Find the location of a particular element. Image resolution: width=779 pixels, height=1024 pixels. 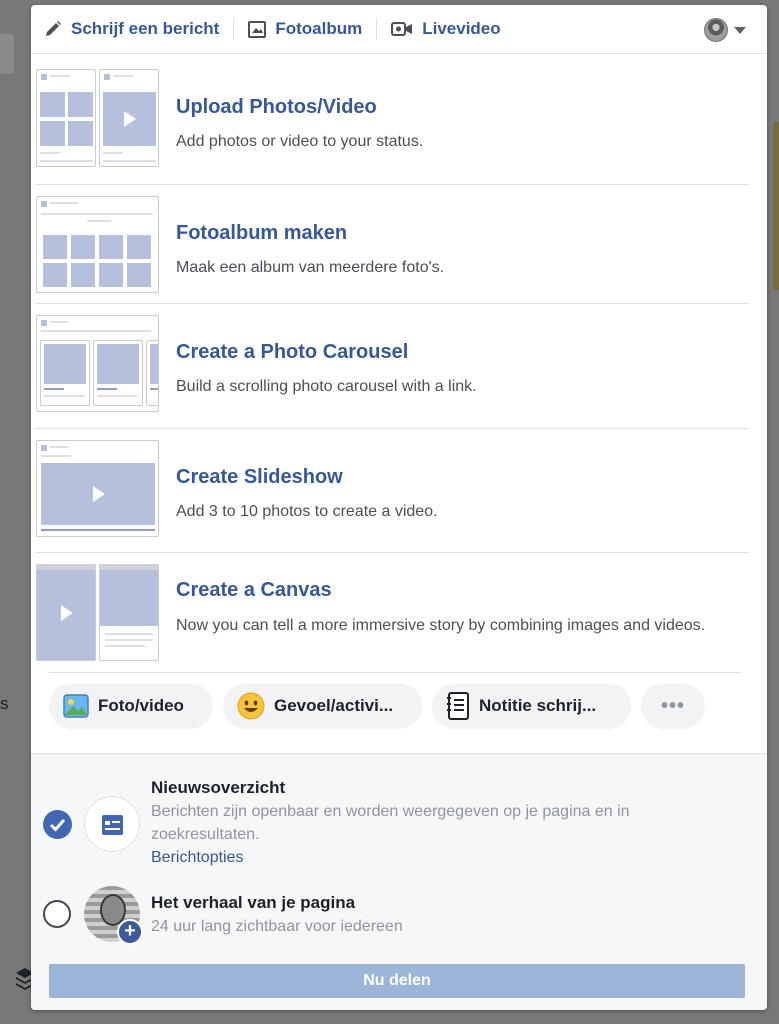

more-options-button: ••• is located at coordinates (673, 706).